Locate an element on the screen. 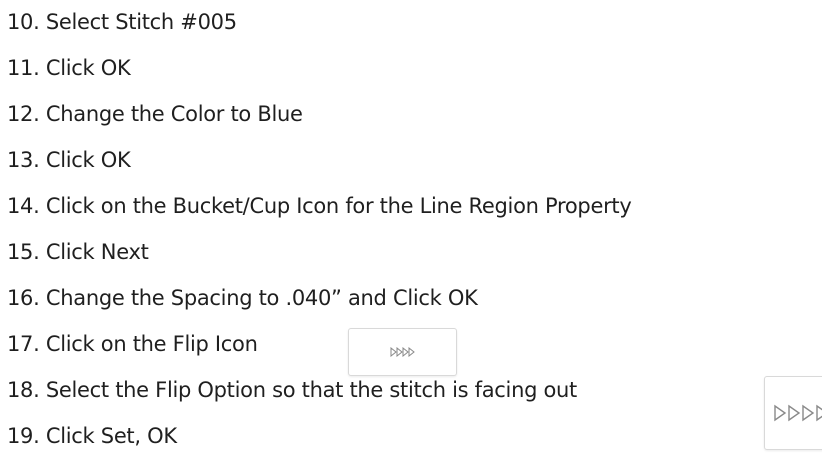 The height and width of the screenshot is (470, 822). flip-option-icon is located at coordinates (793, 413).